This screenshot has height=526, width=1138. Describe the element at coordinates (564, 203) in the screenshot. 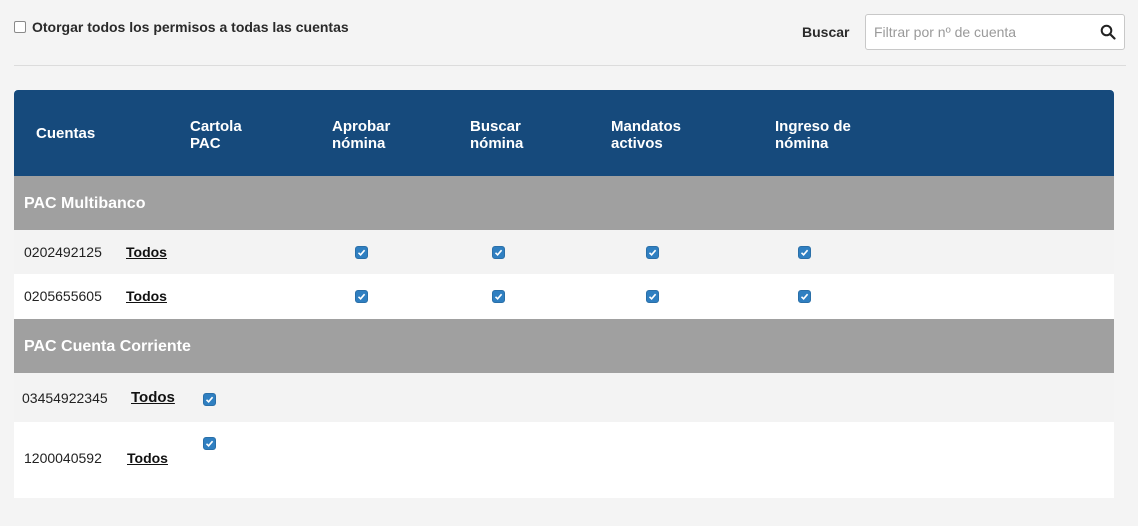

I see `group-header-pac-multibanco: PAC Multibanco` at that location.